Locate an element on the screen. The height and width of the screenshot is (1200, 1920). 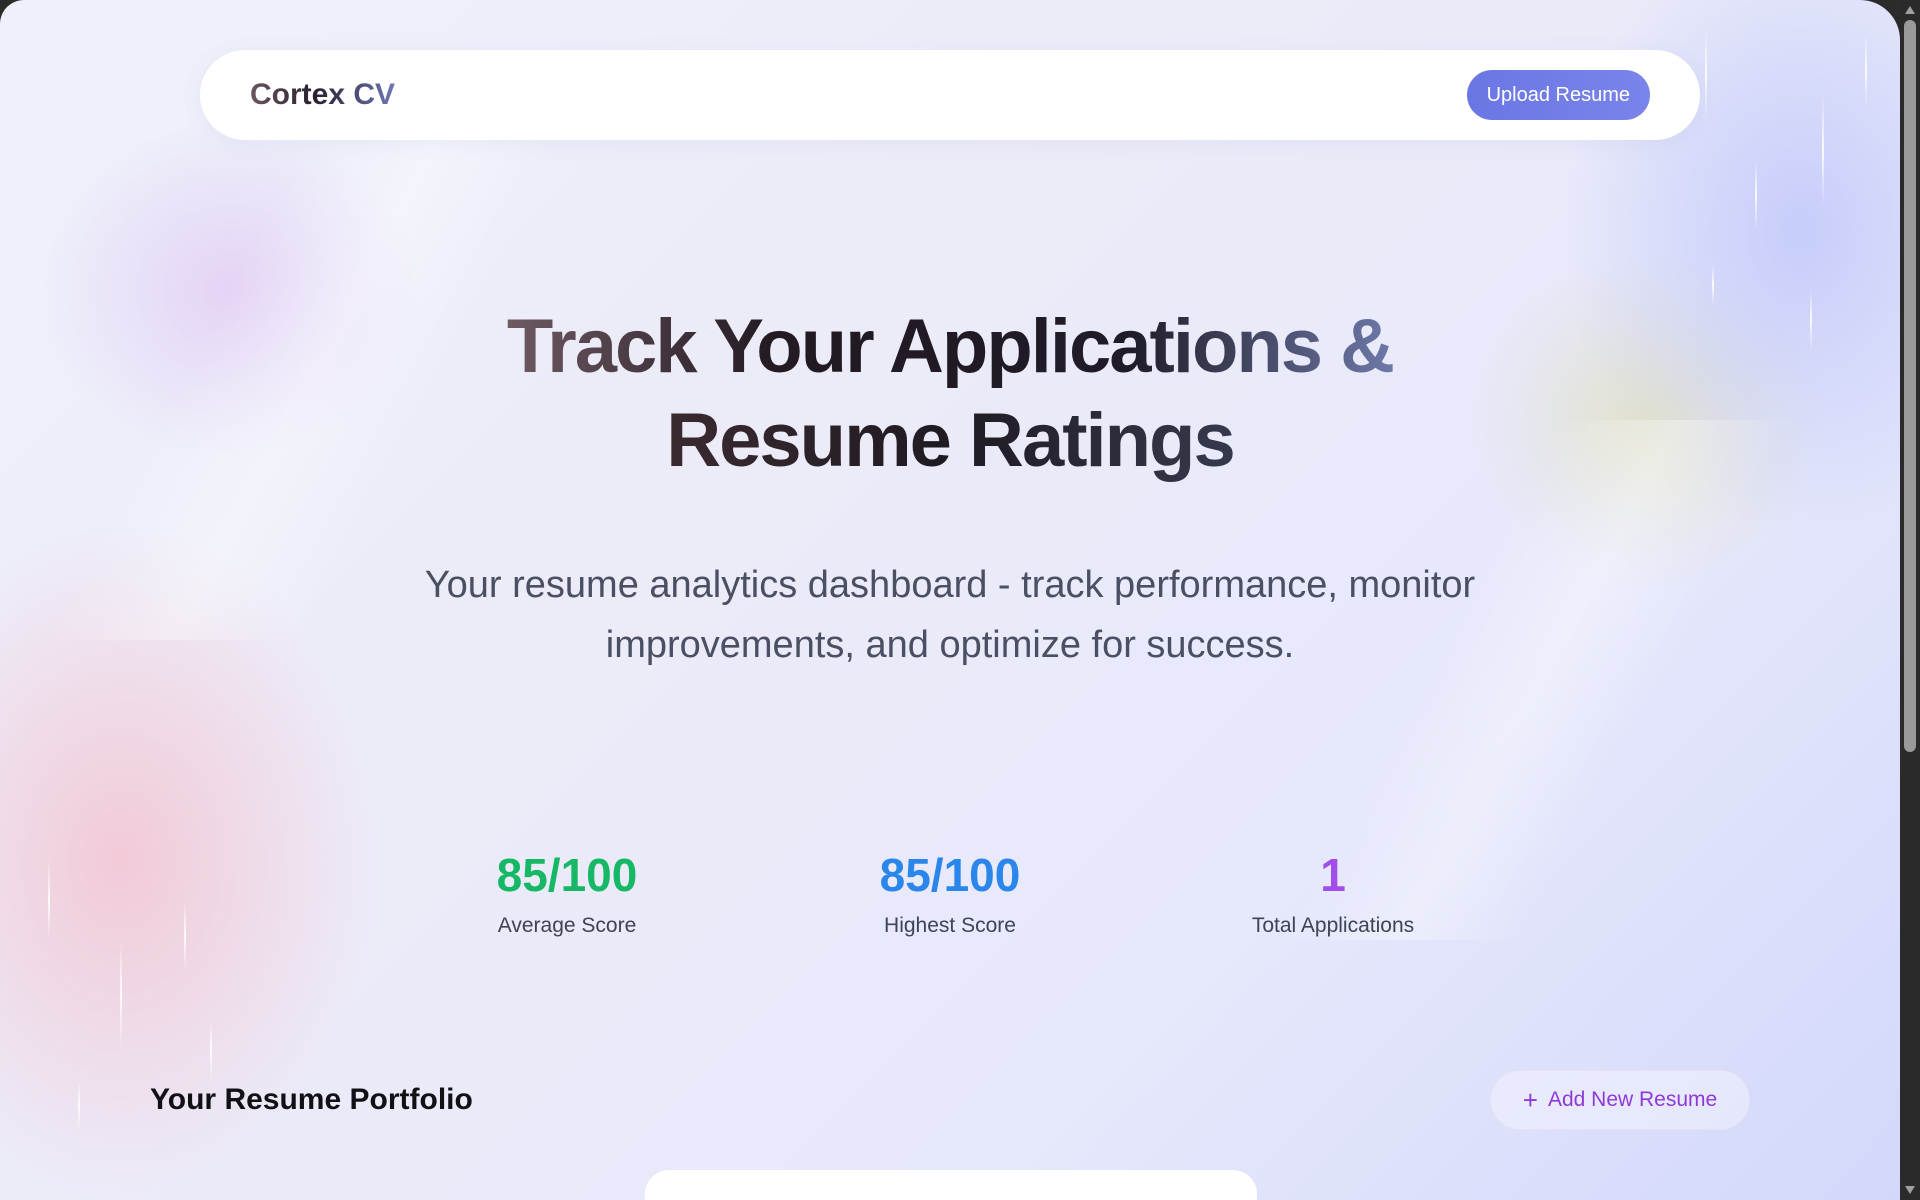
top-navbar: Cortex CV Upload Resume is located at coordinates (950, 95).